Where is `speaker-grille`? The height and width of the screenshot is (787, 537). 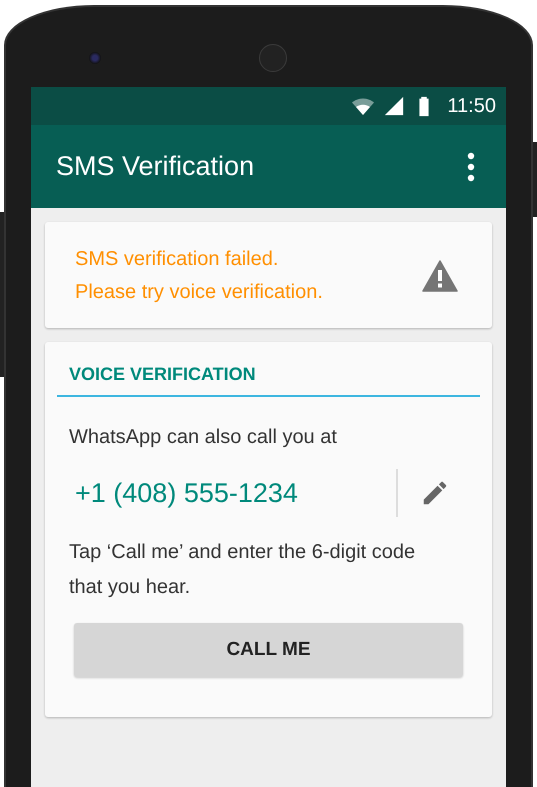 speaker-grille is located at coordinates (273, 58).